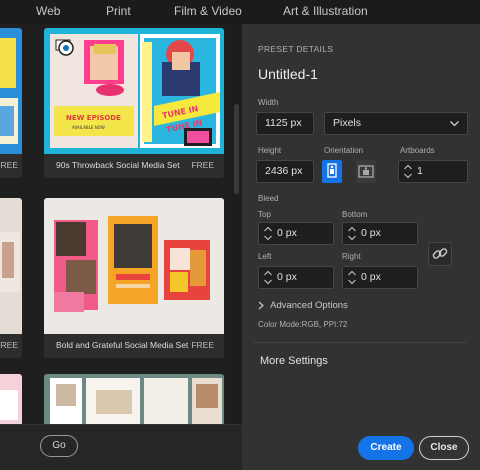 This screenshot has width=480, height=470. What do you see at coordinates (287, 277) in the screenshot?
I see `bleed-left-value: 0 px` at bounding box center [287, 277].